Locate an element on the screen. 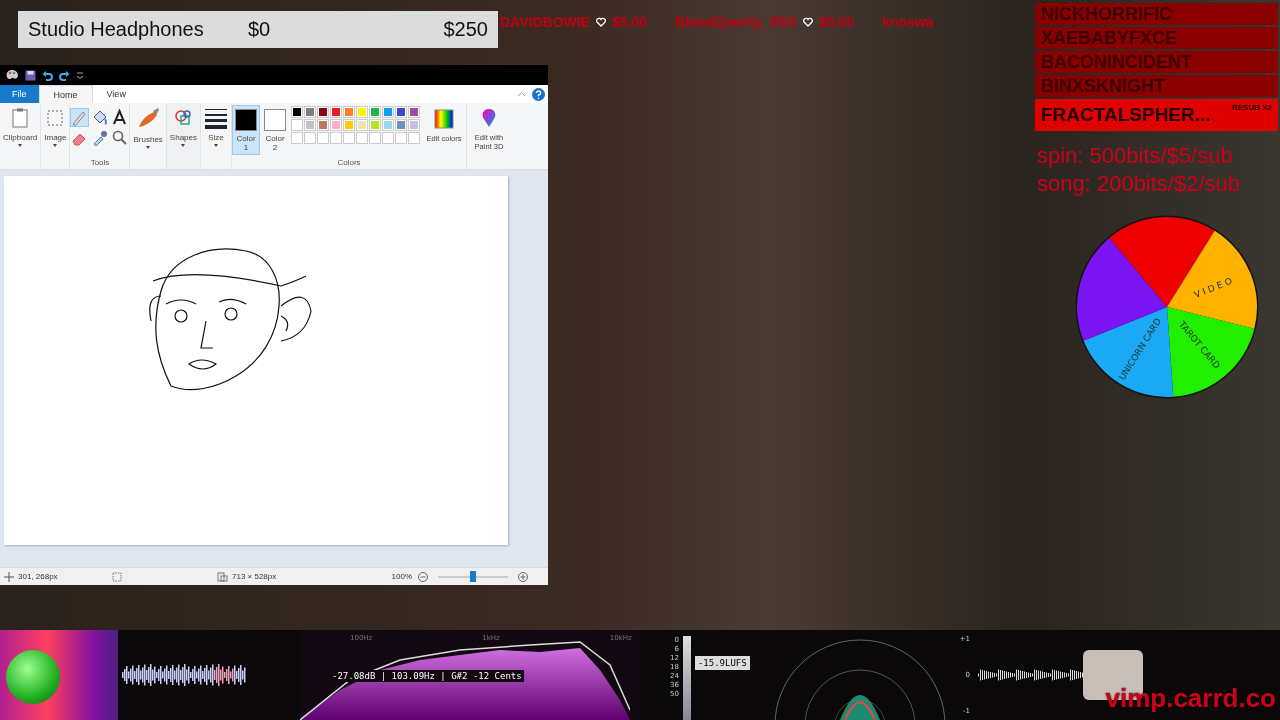 The image size is (1280, 720). cursor-position: 301, 268px is located at coordinates (38, 576).